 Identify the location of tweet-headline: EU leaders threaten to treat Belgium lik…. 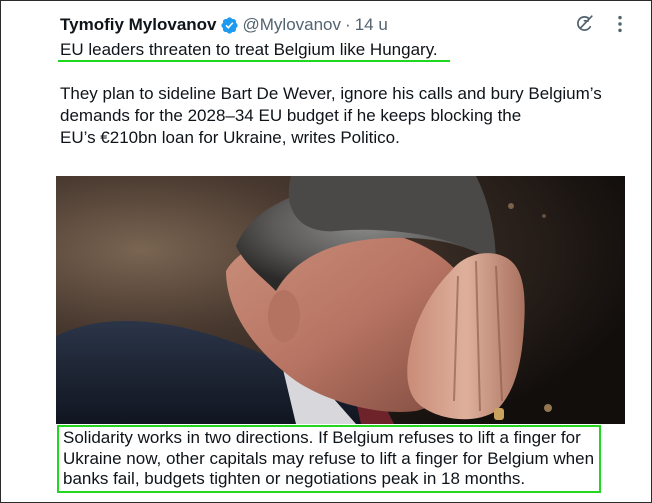
(249, 49).